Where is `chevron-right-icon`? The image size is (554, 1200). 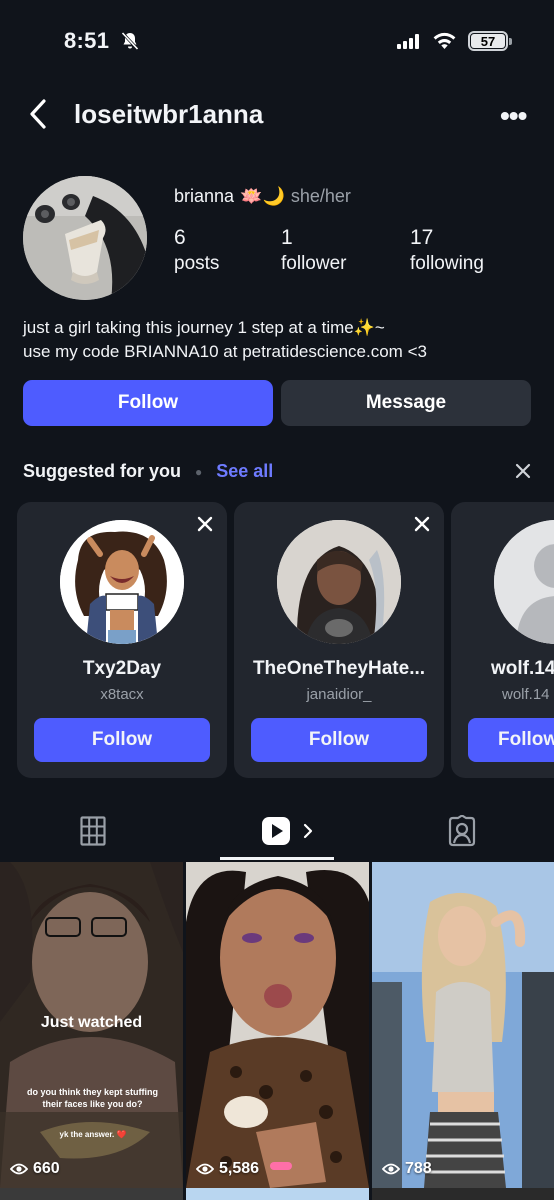
chevron-right-icon is located at coordinates (308, 831).